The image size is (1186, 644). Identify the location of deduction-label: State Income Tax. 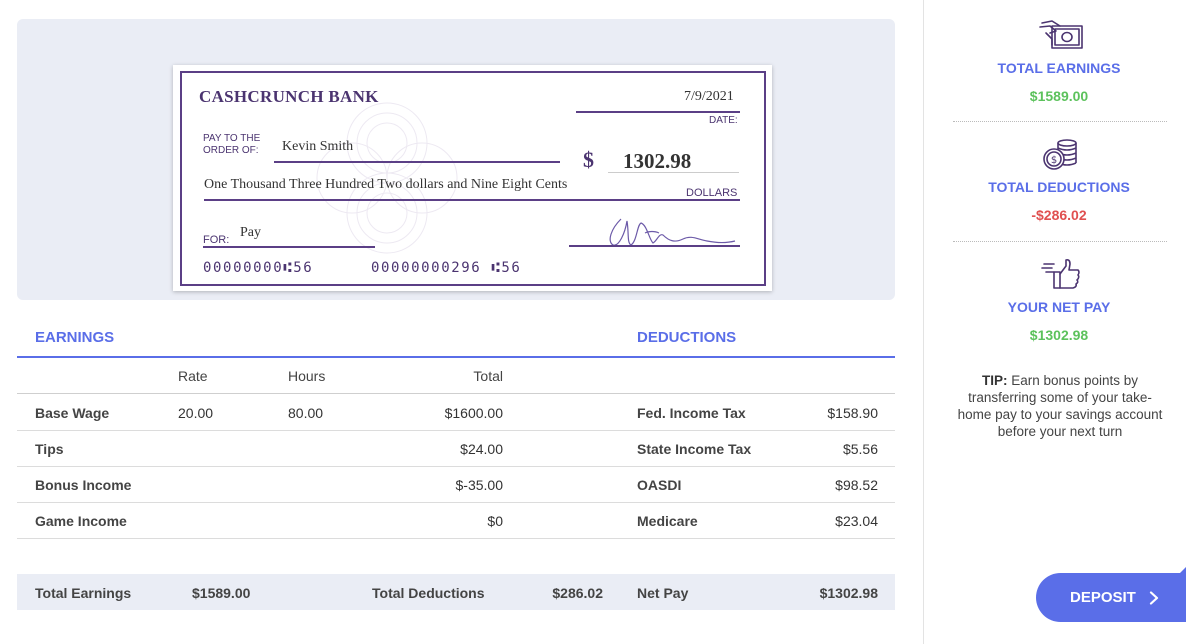
(694, 449).